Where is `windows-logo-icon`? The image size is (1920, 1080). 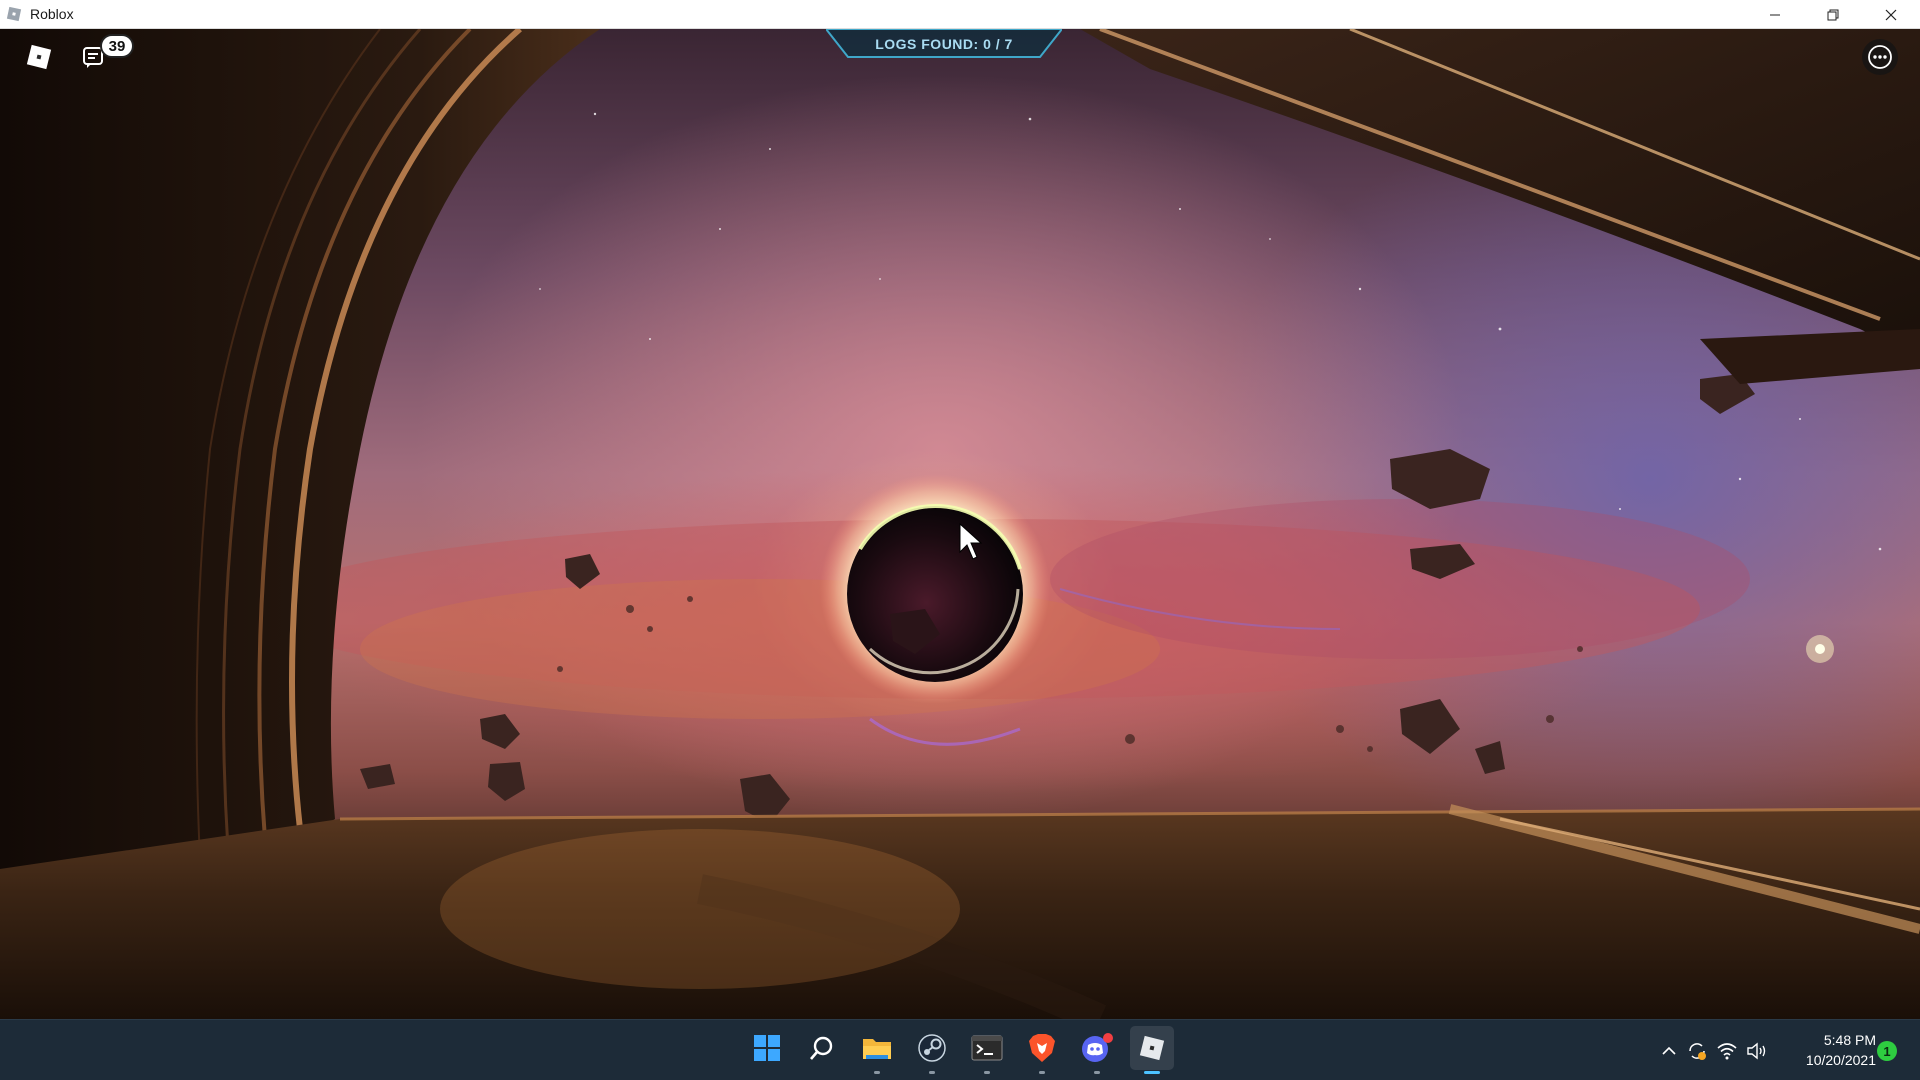
windows-logo-icon is located at coordinates (767, 1048).